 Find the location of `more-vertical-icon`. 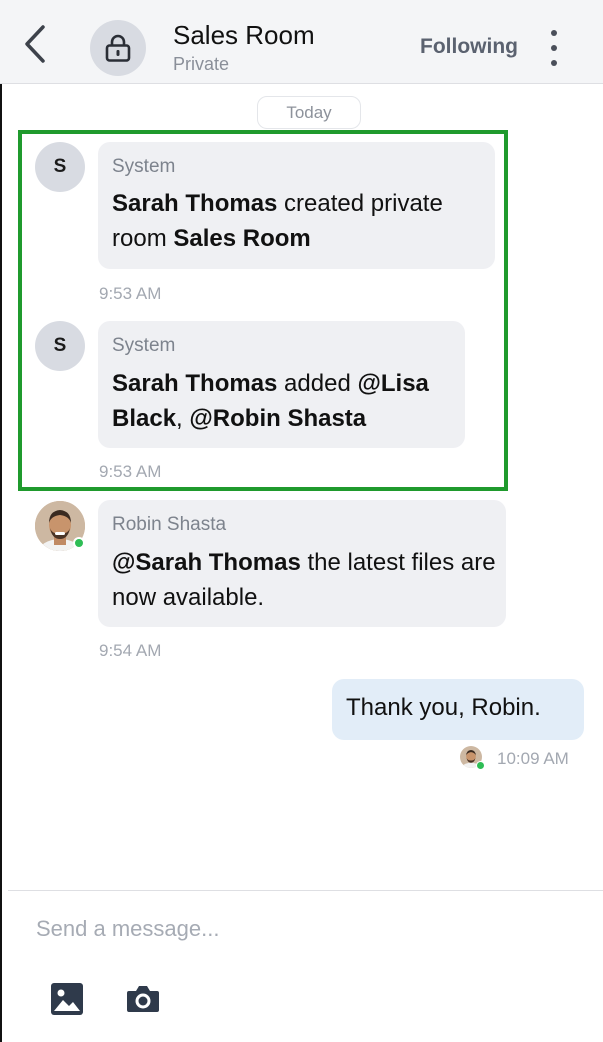

more-vertical-icon is located at coordinates (554, 48).